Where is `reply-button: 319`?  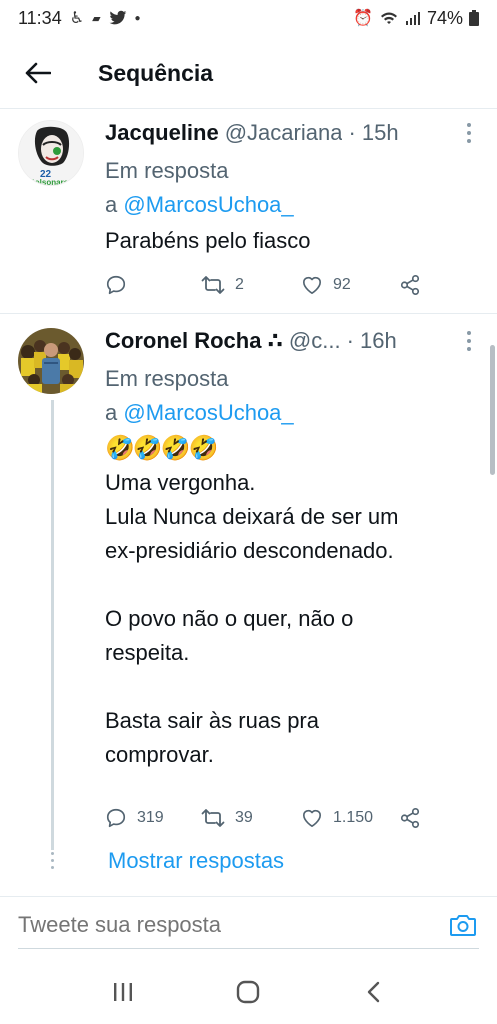
reply-button: 319 is located at coordinates (153, 818).